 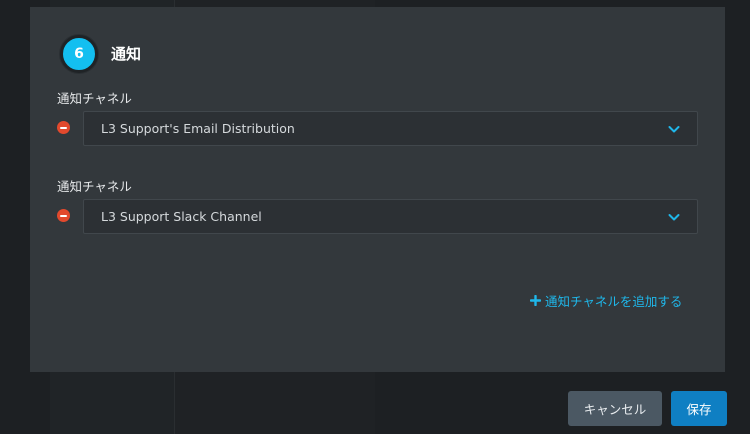 What do you see at coordinates (390, 128) in the screenshot?
I see `channel-1-select: L3 Support's Email Distribution` at bounding box center [390, 128].